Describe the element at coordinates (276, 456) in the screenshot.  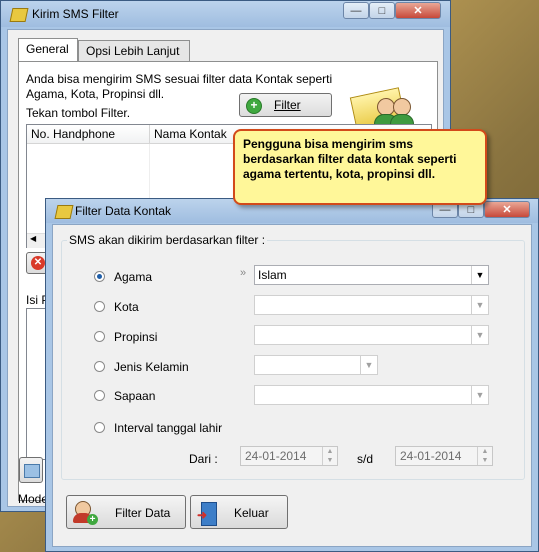
I see `date-from-value: 24-01-2014` at that location.